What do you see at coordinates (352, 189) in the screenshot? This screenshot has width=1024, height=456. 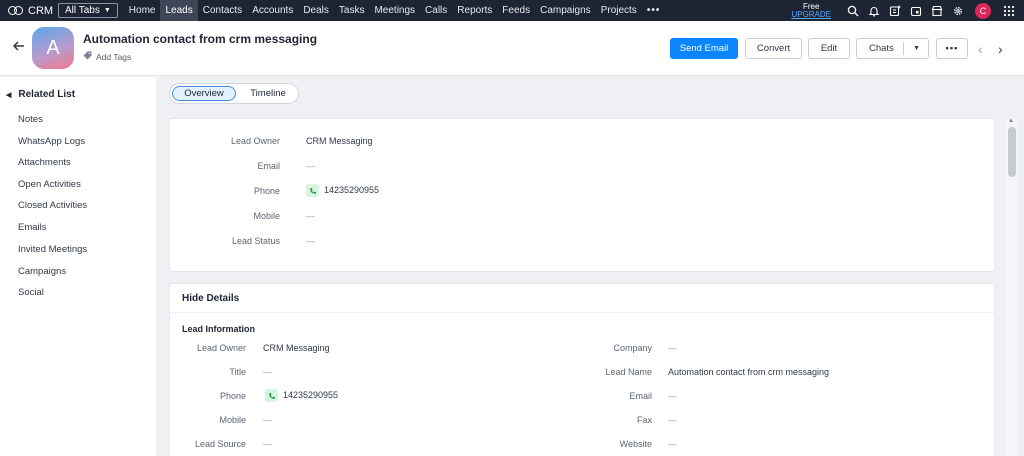 I see `phone-value: 14235290955` at bounding box center [352, 189].